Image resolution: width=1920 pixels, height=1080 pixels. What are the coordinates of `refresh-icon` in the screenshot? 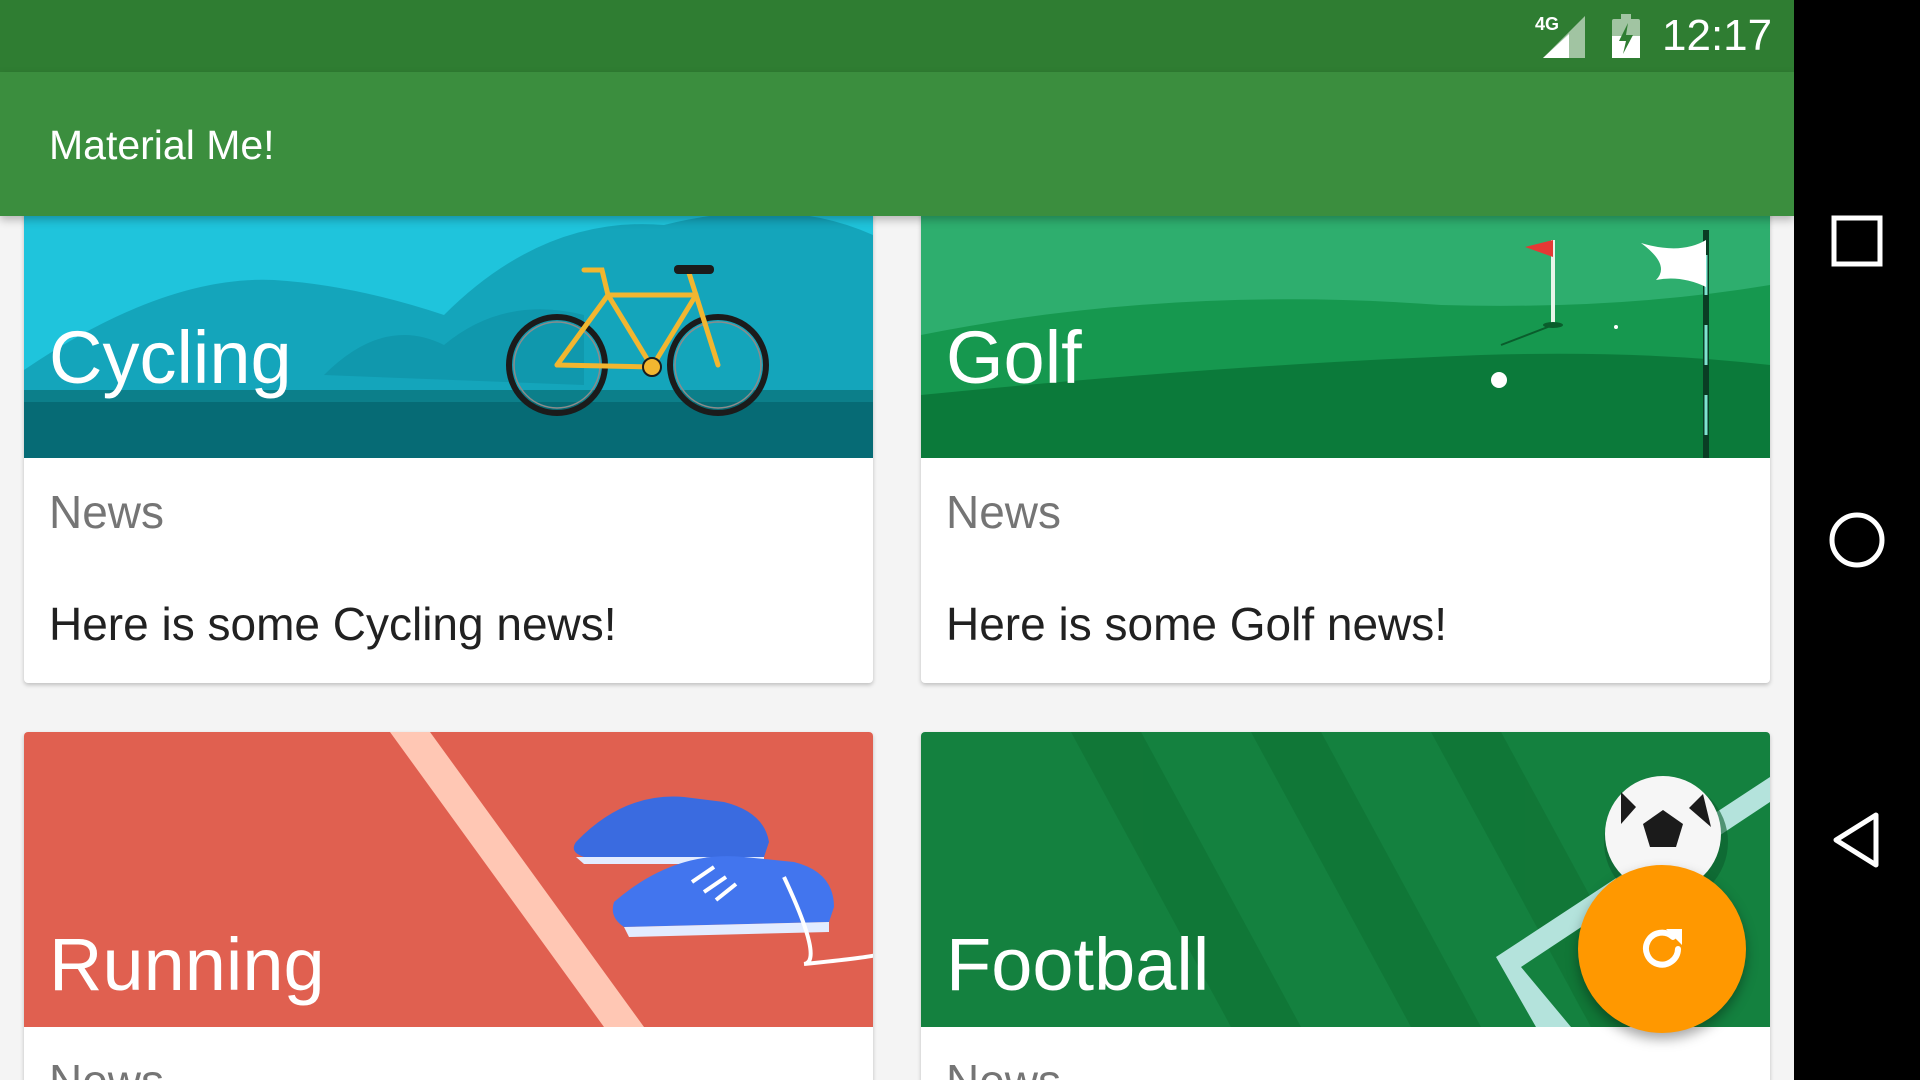 It's located at (1662, 948).